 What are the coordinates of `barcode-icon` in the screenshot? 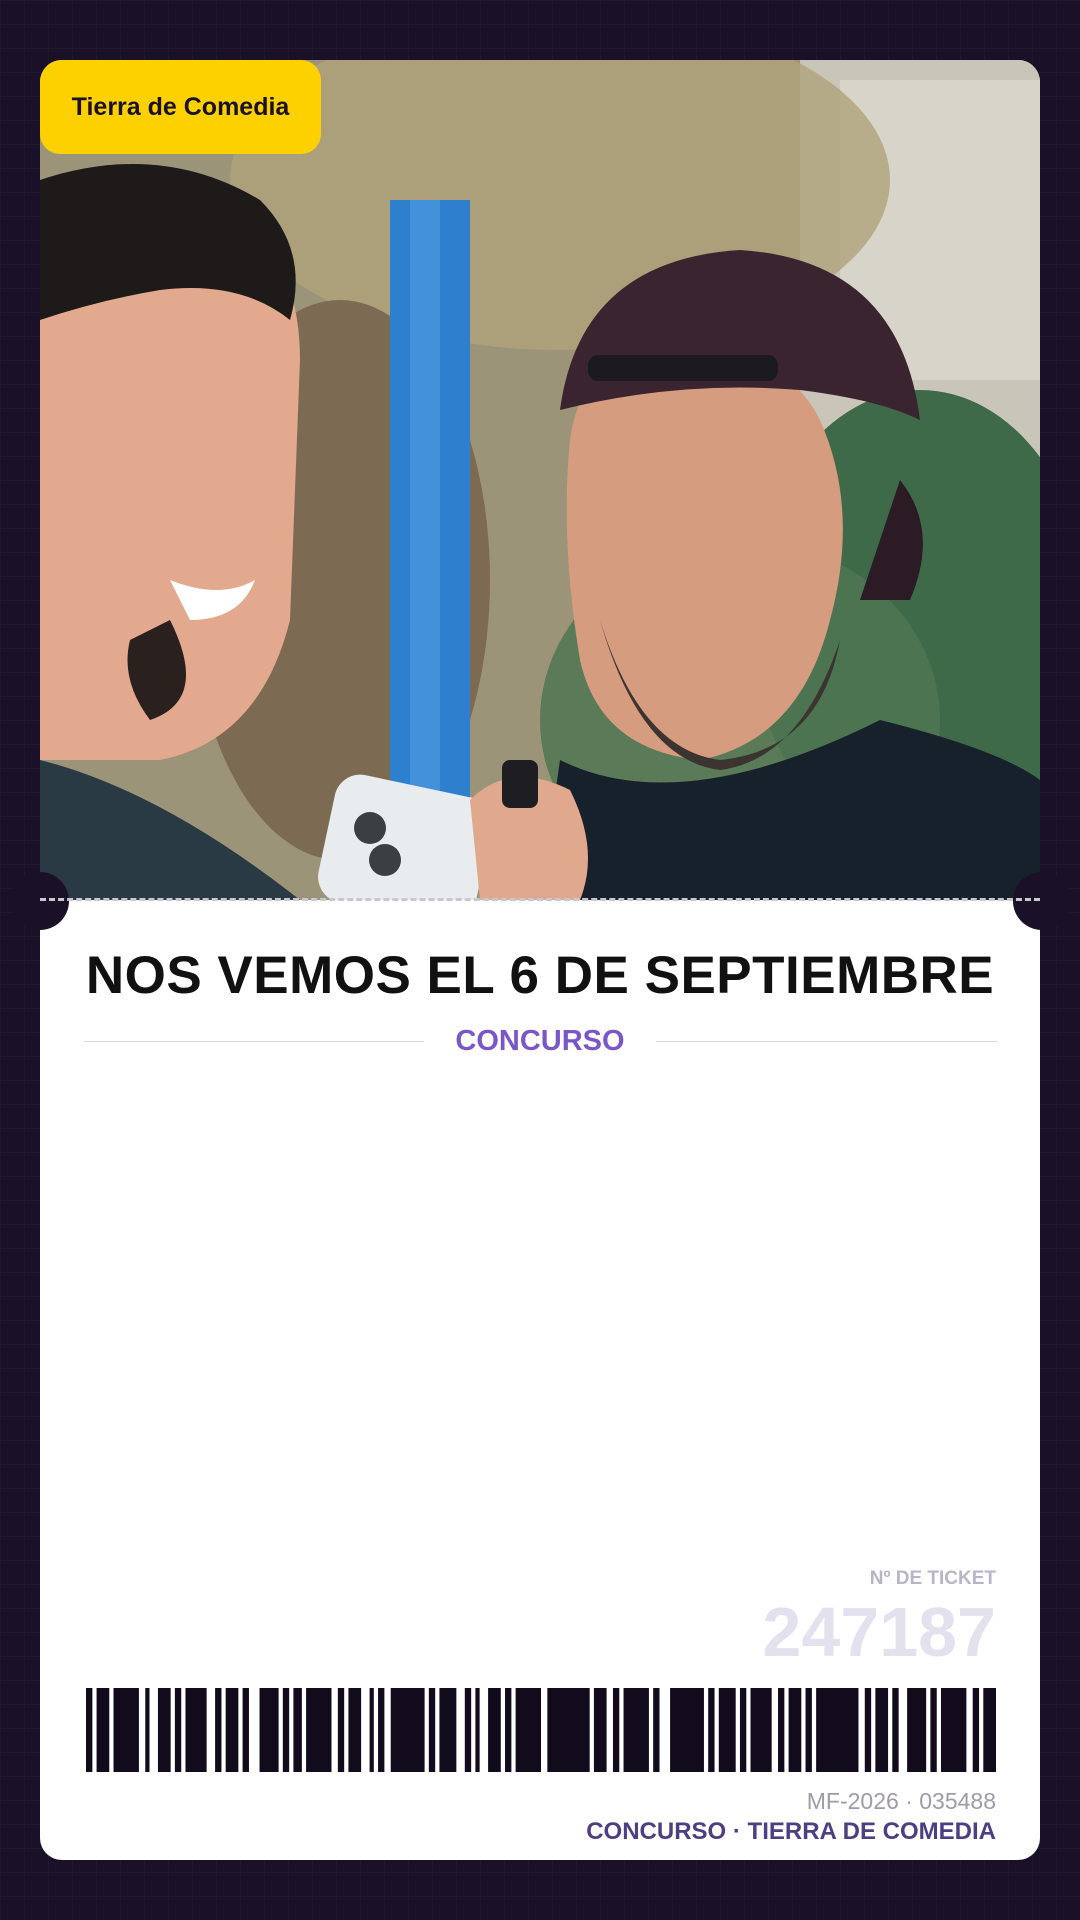 It's located at (541, 1730).